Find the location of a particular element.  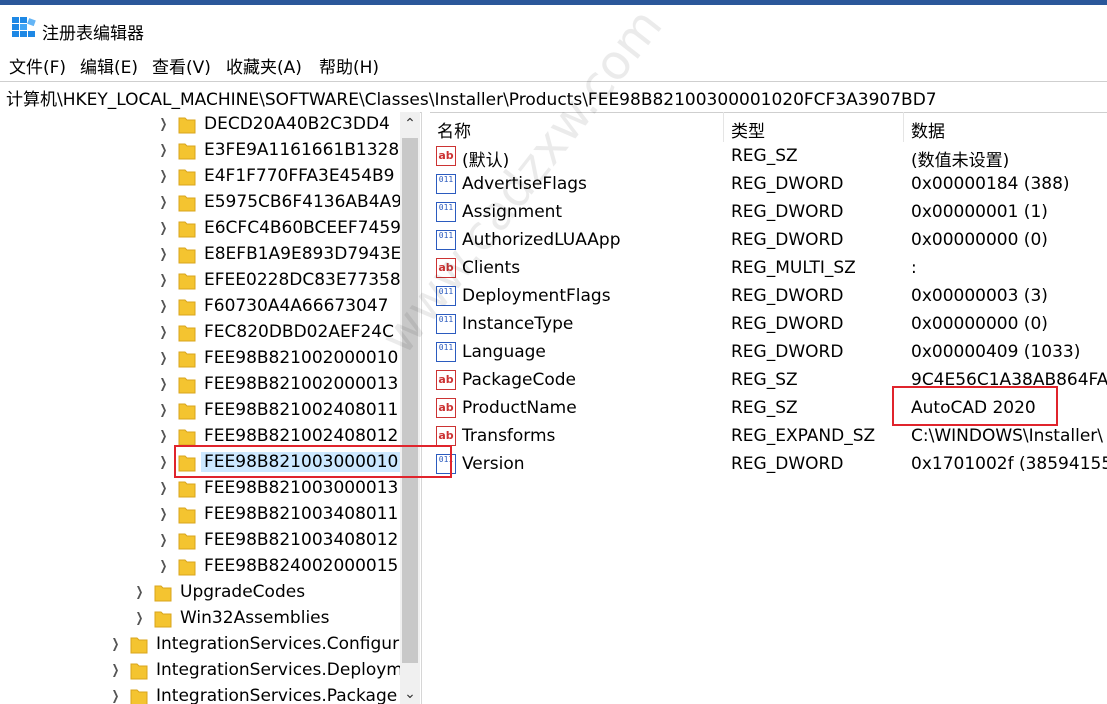

column-header-name: 名称 is located at coordinates (576, 127).